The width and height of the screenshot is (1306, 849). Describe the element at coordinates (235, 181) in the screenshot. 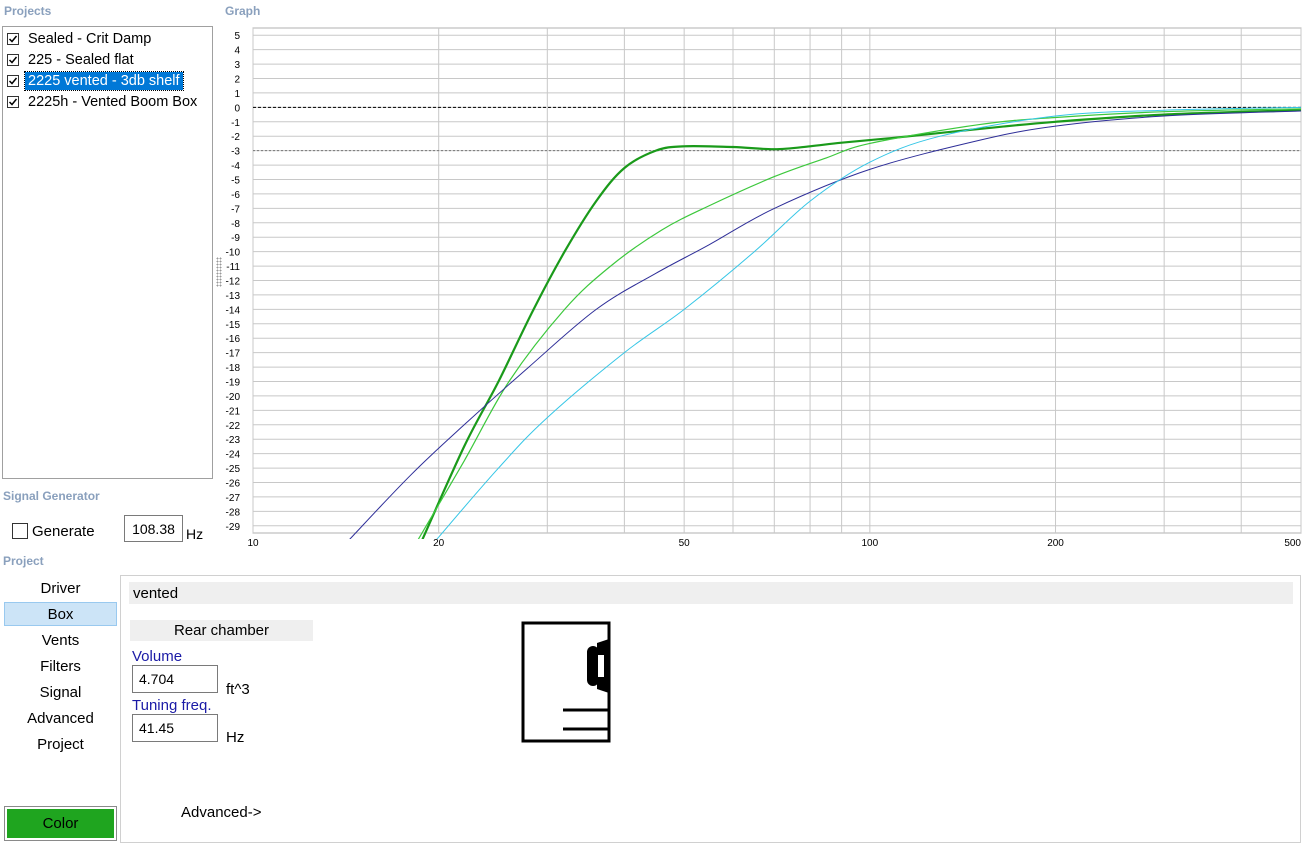

I see `y-tick-label: -5` at that location.